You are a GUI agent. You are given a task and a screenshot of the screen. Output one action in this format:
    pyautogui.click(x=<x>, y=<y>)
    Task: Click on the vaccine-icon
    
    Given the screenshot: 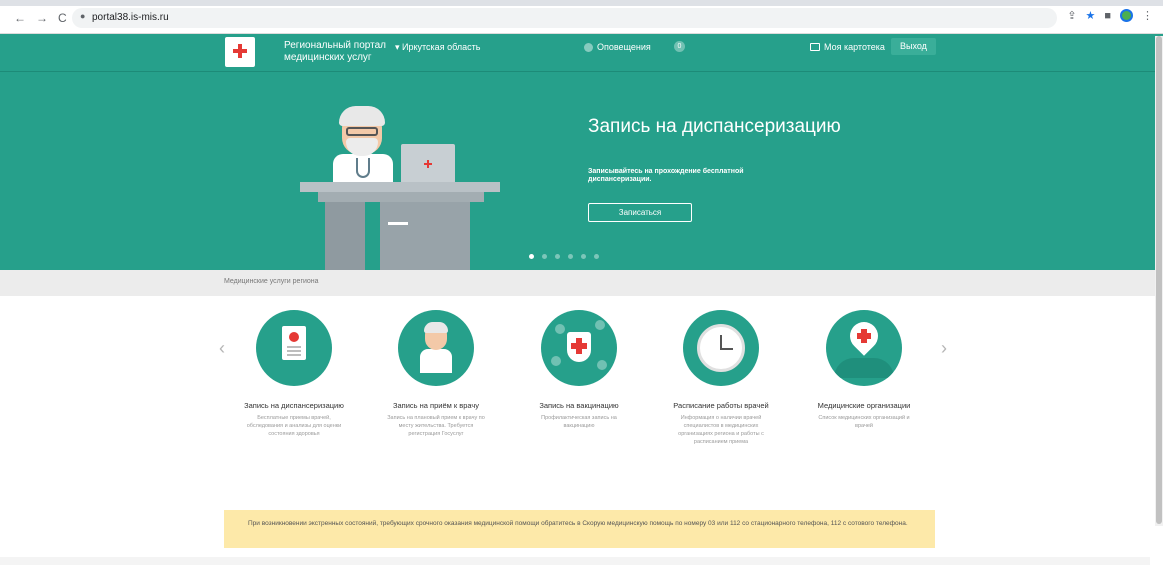 What is the action you would take?
    pyautogui.click(x=579, y=348)
    